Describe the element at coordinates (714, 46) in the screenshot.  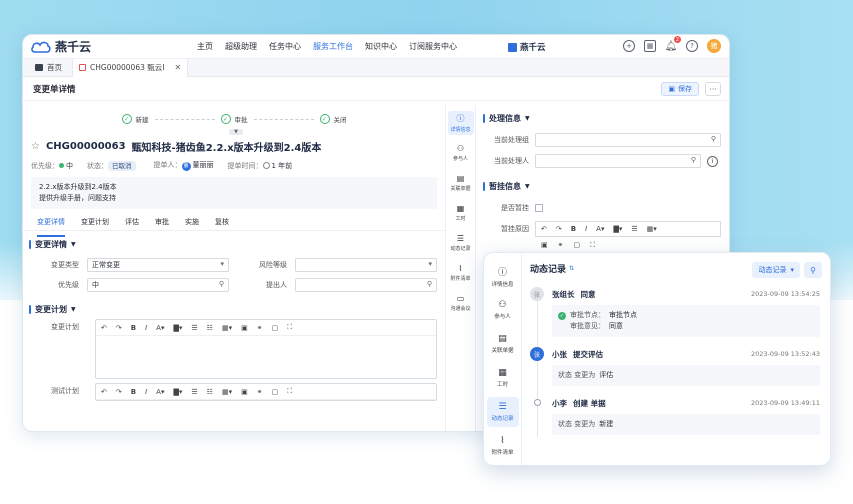
I see `user-avatar: 猪` at that location.